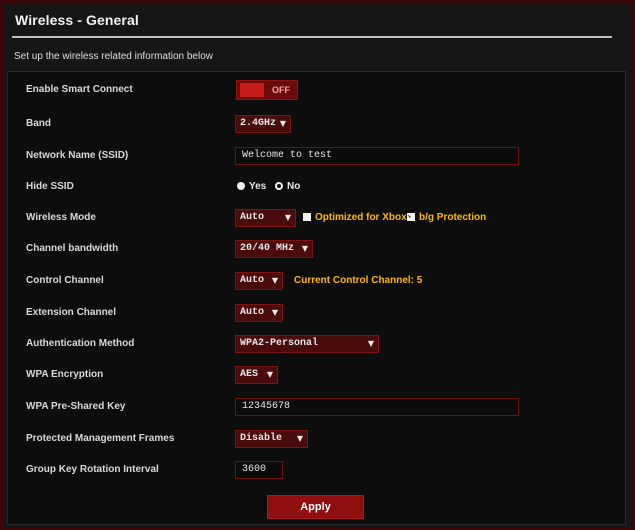 The height and width of the screenshot is (530, 635). What do you see at coordinates (249, 374) in the screenshot?
I see `wpa-encryption-value: AES` at bounding box center [249, 374].